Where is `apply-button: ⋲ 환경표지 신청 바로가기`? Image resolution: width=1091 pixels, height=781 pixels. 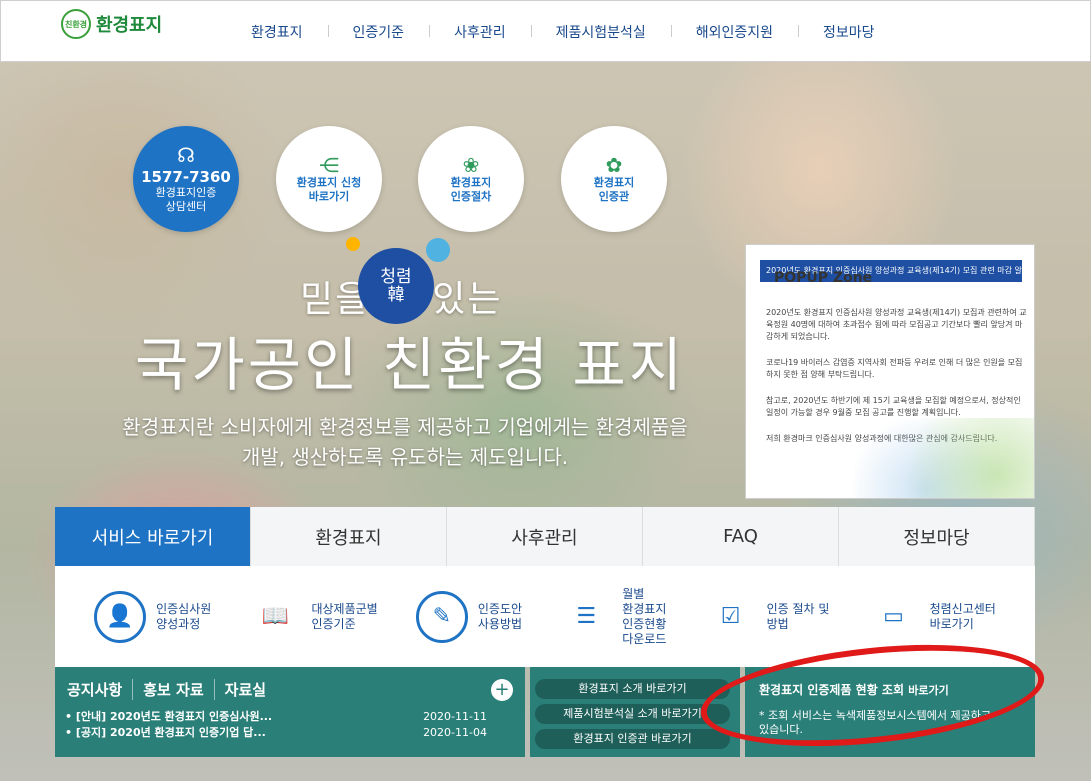
apply-button: ⋲ 환경표지 신청 바로가기 is located at coordinates (329, 179).